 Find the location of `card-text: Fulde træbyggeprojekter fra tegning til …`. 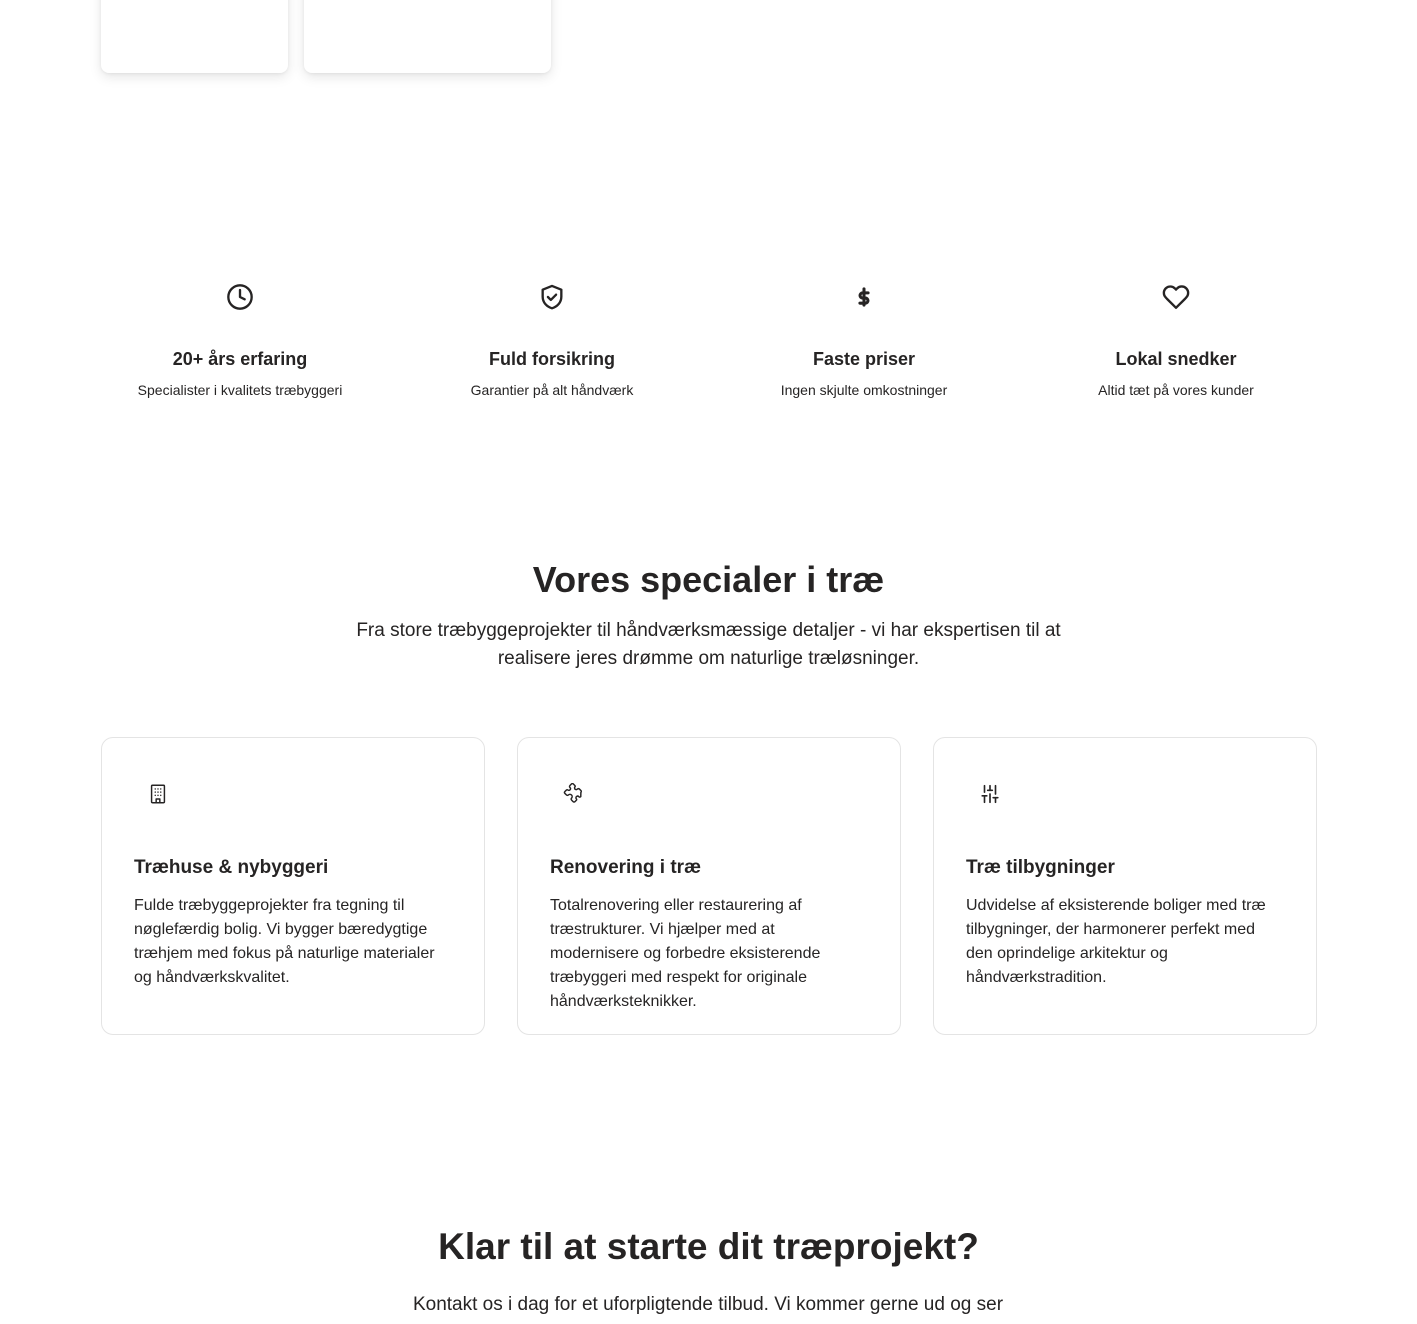

card-text: Fulde træbyggeprojekter fra tegning til … is located at coordinates (284, 941).